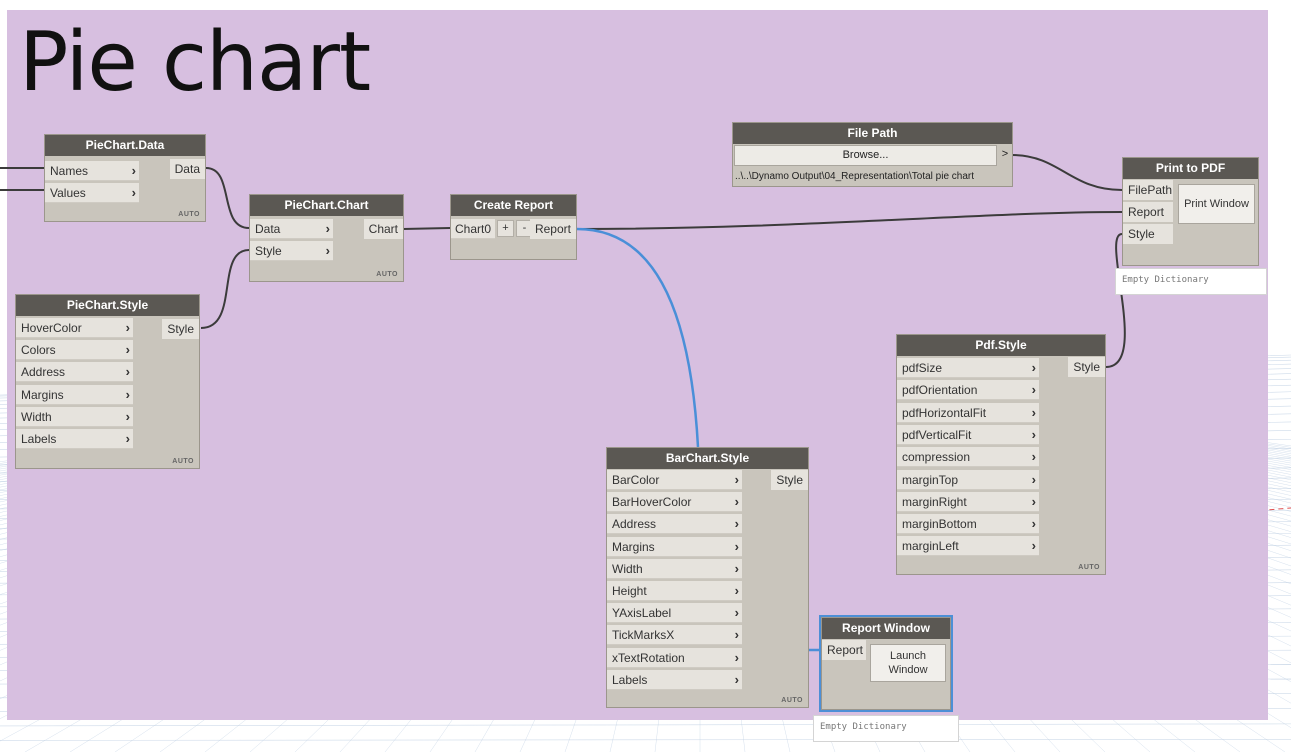 Image resolution: width=1291 pixels, height=752 pixels. What do you see at coordinates (92, 193) in the screenshot?
I see `input-port-values: Values ›` at bounding box center [92, 193].